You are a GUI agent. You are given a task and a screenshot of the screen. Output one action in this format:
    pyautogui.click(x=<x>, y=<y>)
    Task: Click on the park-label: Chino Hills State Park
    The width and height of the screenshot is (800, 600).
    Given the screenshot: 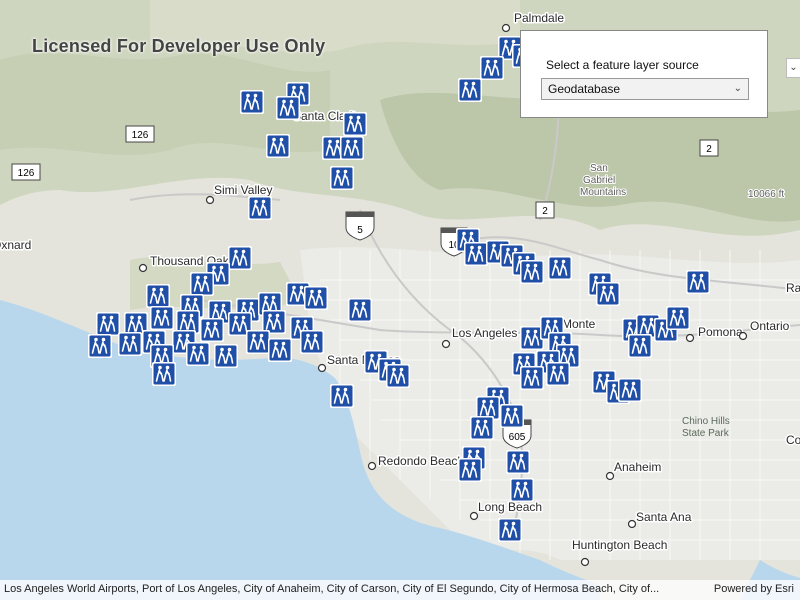 What is the action you would take?
    pyautogui.click(x=706, y=427)
    